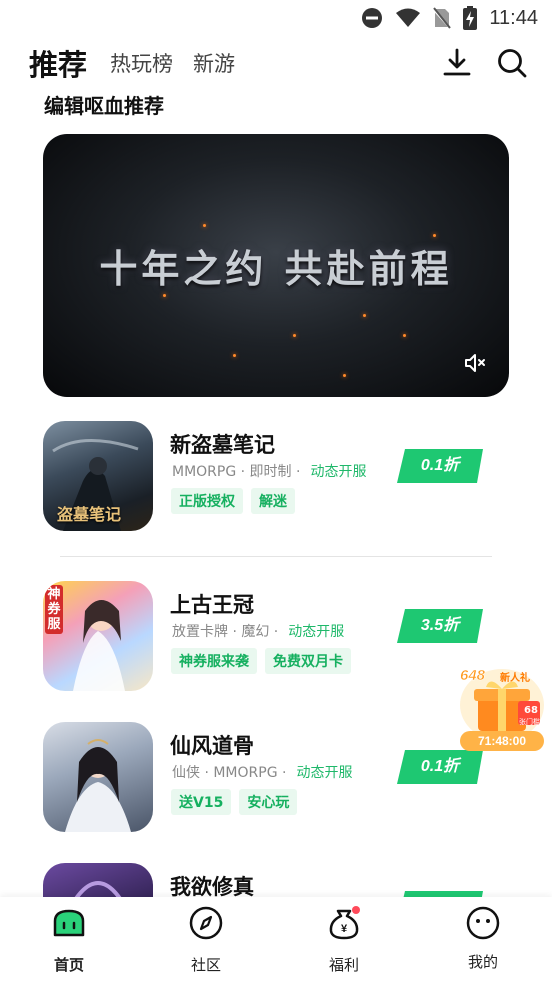 The height and width of the screenshot is (983, 552). Describe the element at coordinates (69, 923) in the screenshot. I see `home-icon` at that location.